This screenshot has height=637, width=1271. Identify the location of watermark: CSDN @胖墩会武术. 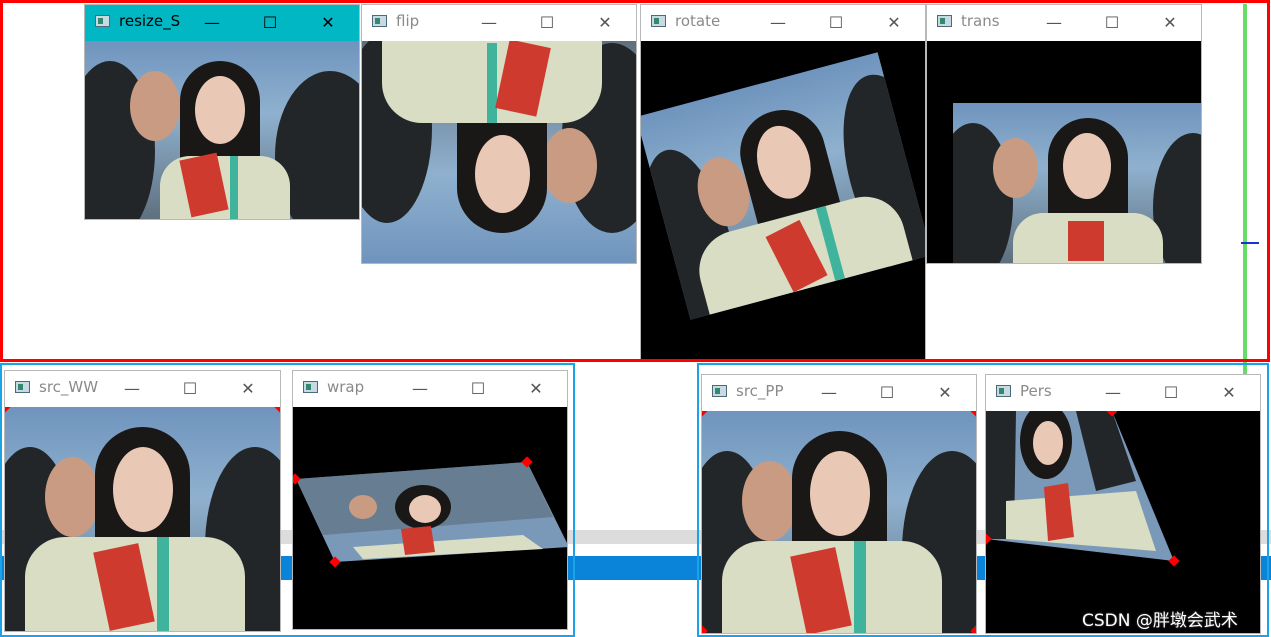
(1160, 621).